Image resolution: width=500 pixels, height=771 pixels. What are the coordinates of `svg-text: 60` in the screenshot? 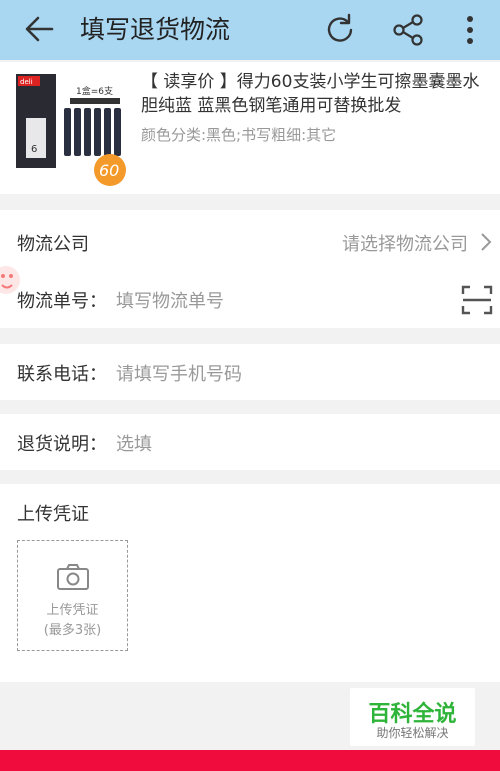 It's located at (109, 170).